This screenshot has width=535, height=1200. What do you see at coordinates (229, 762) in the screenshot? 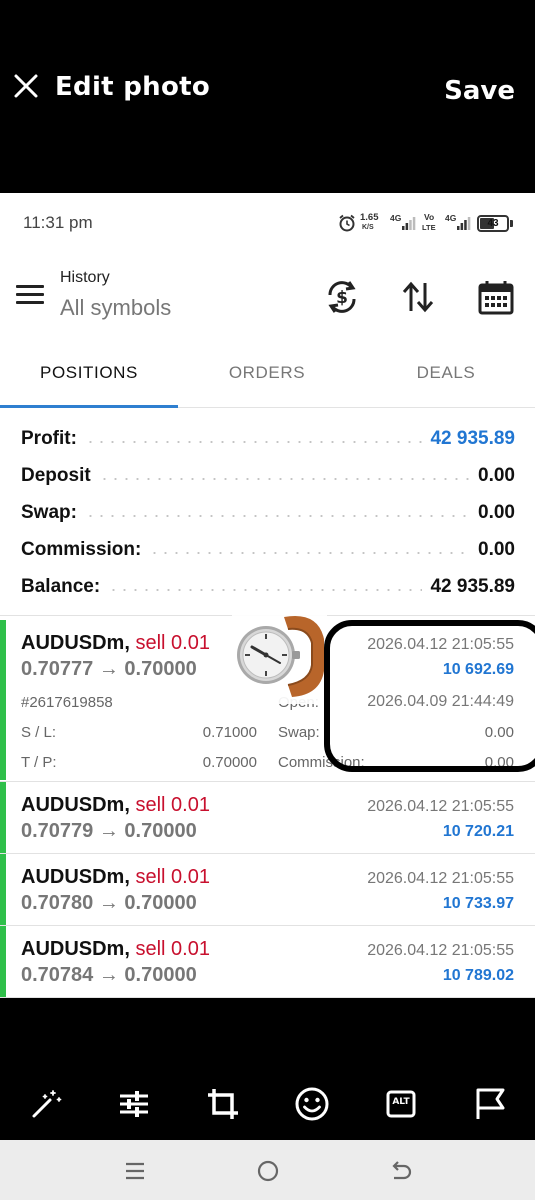
I see `tp-value: 0.70000` at bounding box center [229, 762].